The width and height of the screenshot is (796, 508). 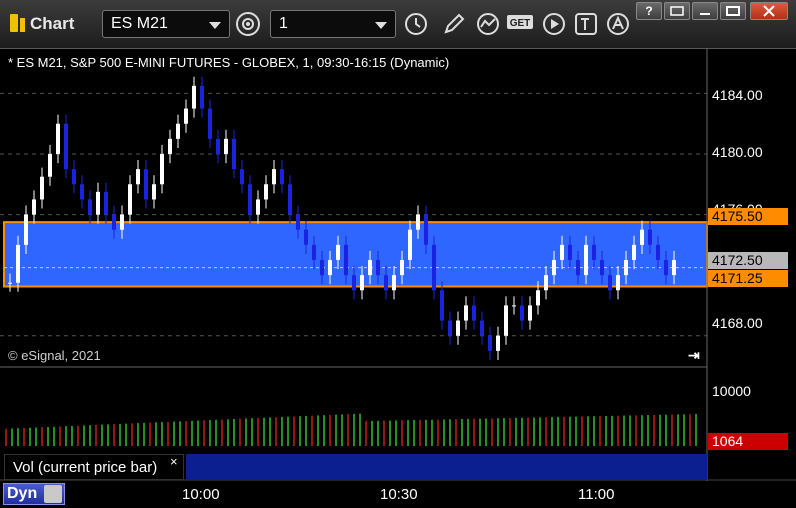 I want to click on time-label: 10:00, so click(x=201, y=494).